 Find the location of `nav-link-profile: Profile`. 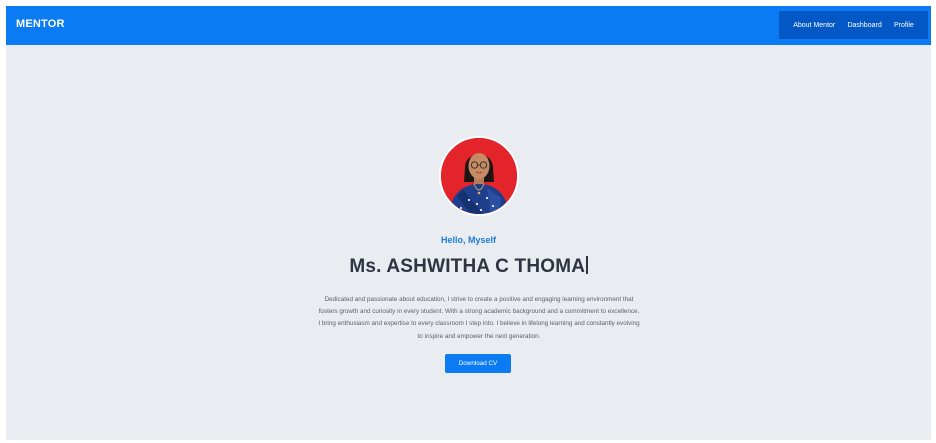

nav-link-profile: Profile is located at coordinates (904, 25).